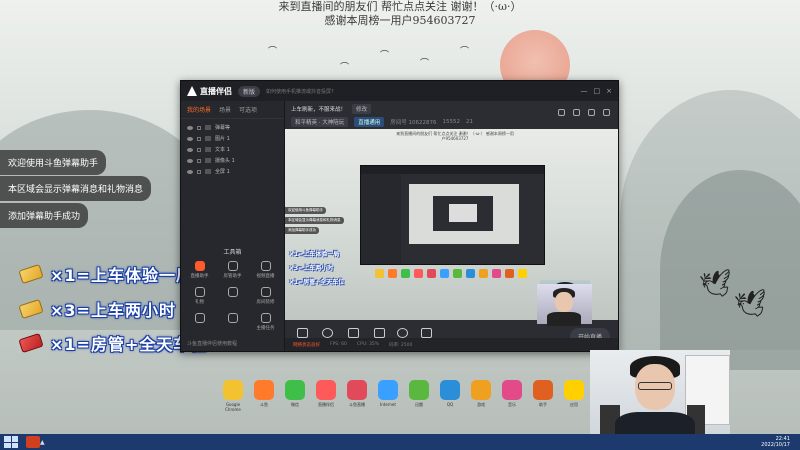 Image resolution: width=800 pixels, height=450 pixels. I want to click on window-controls: — □ ×, so click(597, 91).